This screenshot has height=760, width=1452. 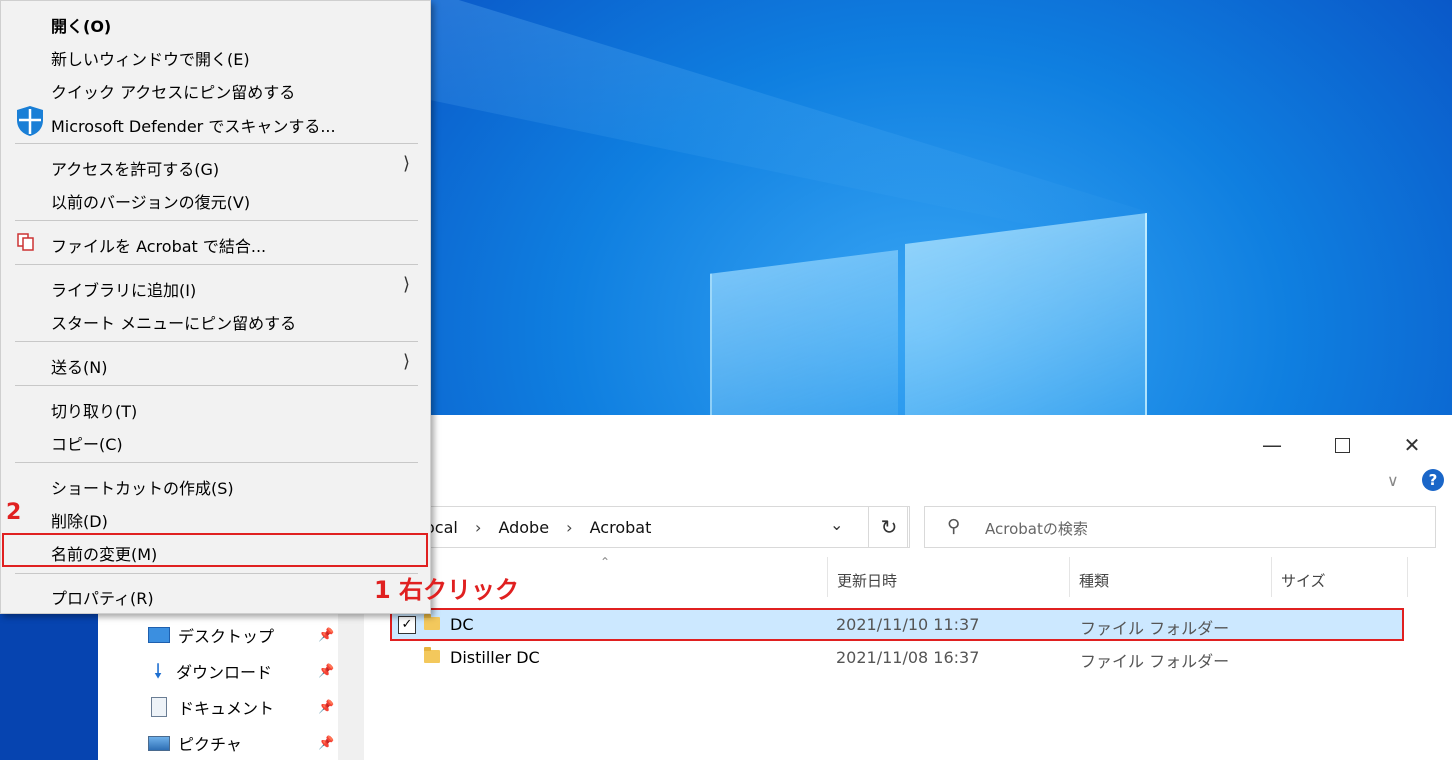 I want to click on ribbon-expand-chevron-icon: ∨, so click(x=1393, y=480).